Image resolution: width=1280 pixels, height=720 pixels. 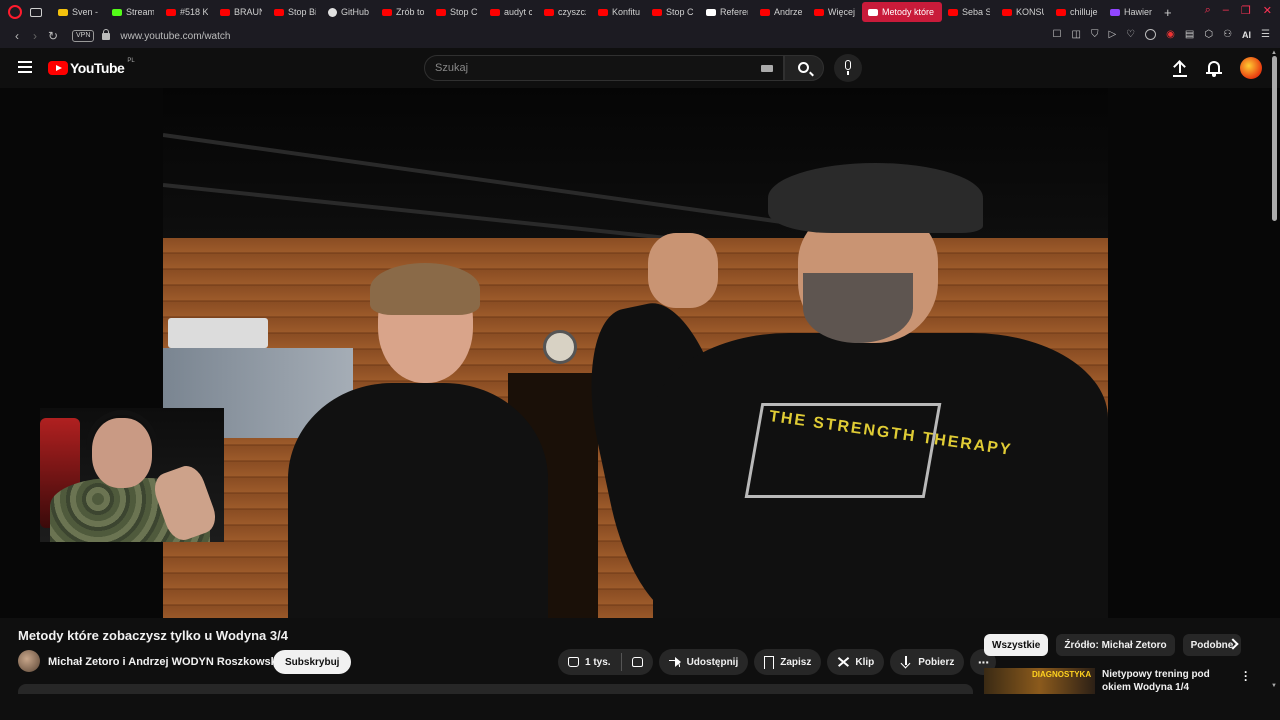 I want to click on url-field: www.youtube.com/watch, so click(x=175, y=36).